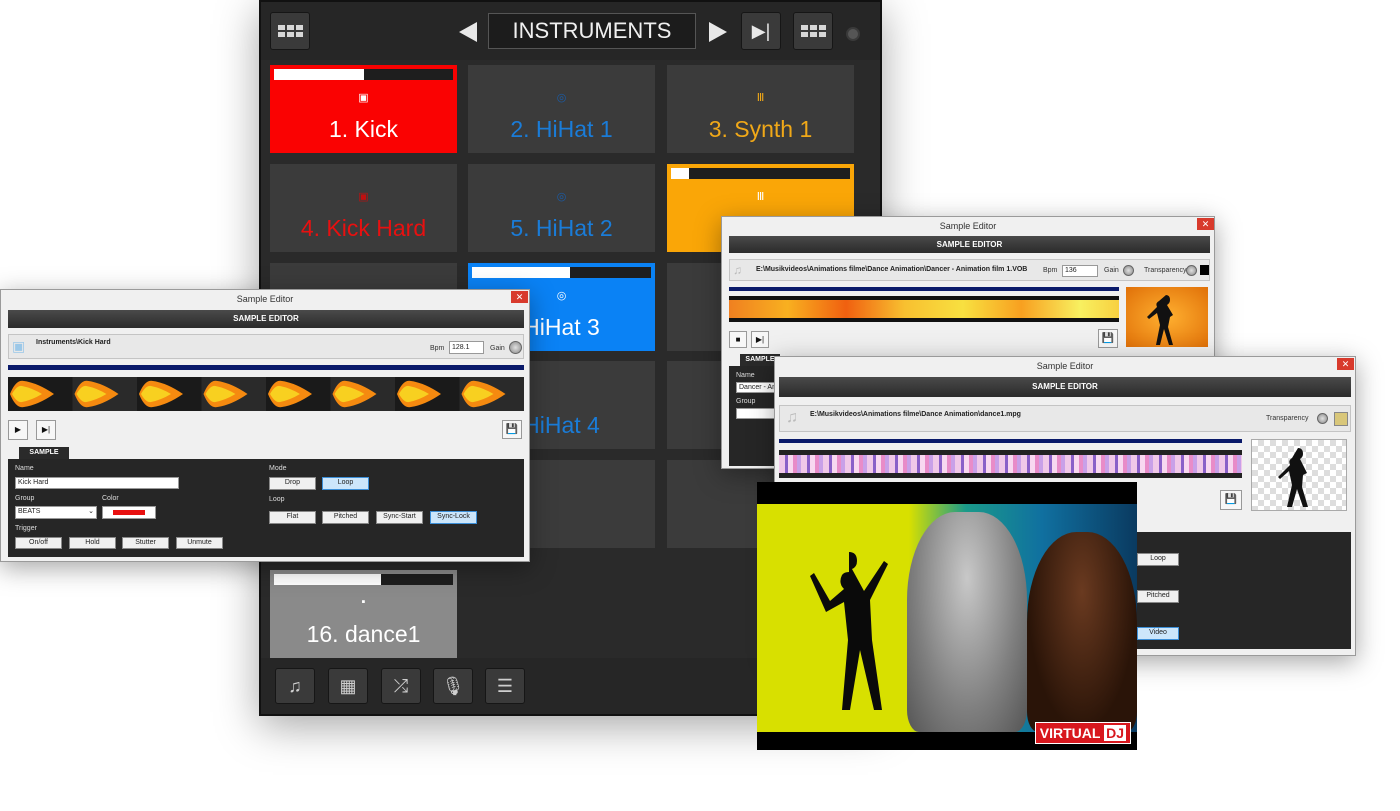 The height and width of the screenshot is (811, 1400). What do you see at coordinates (29, 511) in the screenshot?
I see `group-value: BEATS` at bounding box center [29, 511].